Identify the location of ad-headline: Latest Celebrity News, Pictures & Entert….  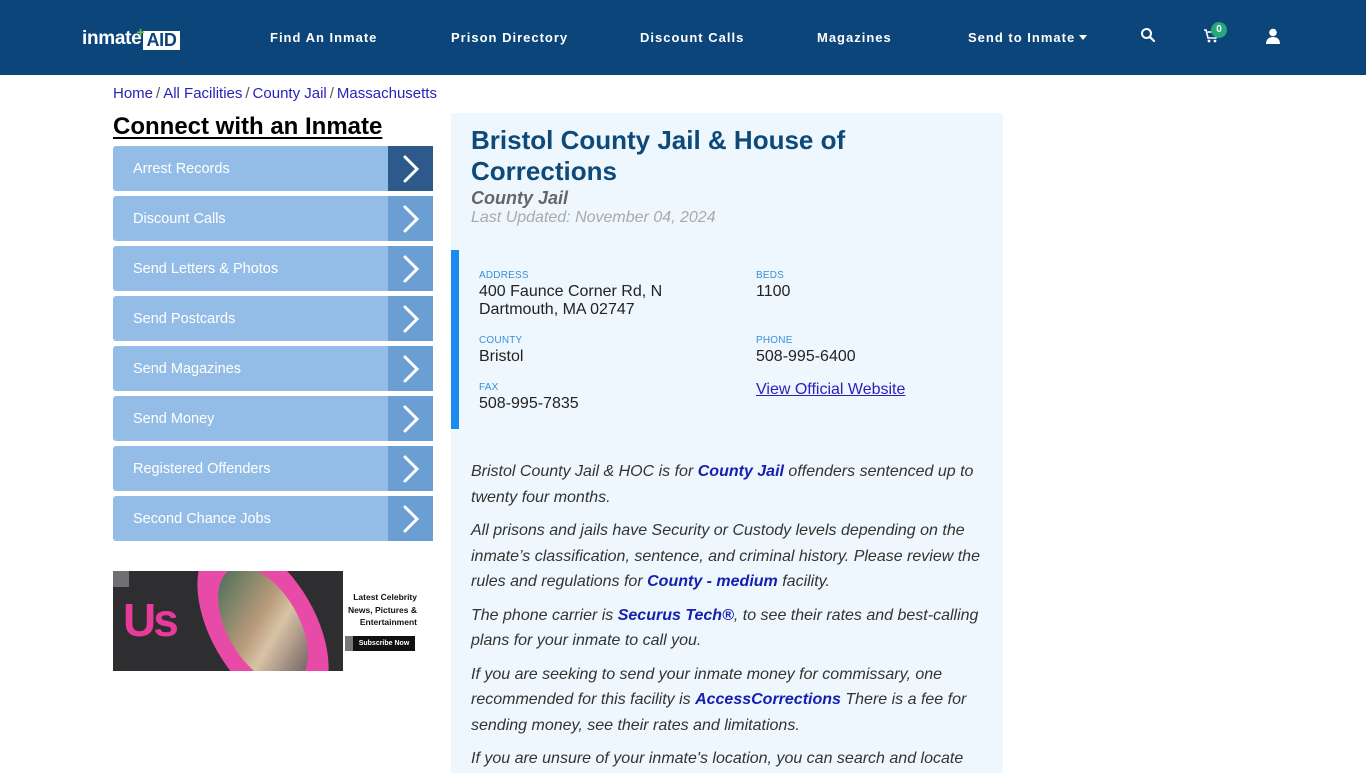
(382, 609).